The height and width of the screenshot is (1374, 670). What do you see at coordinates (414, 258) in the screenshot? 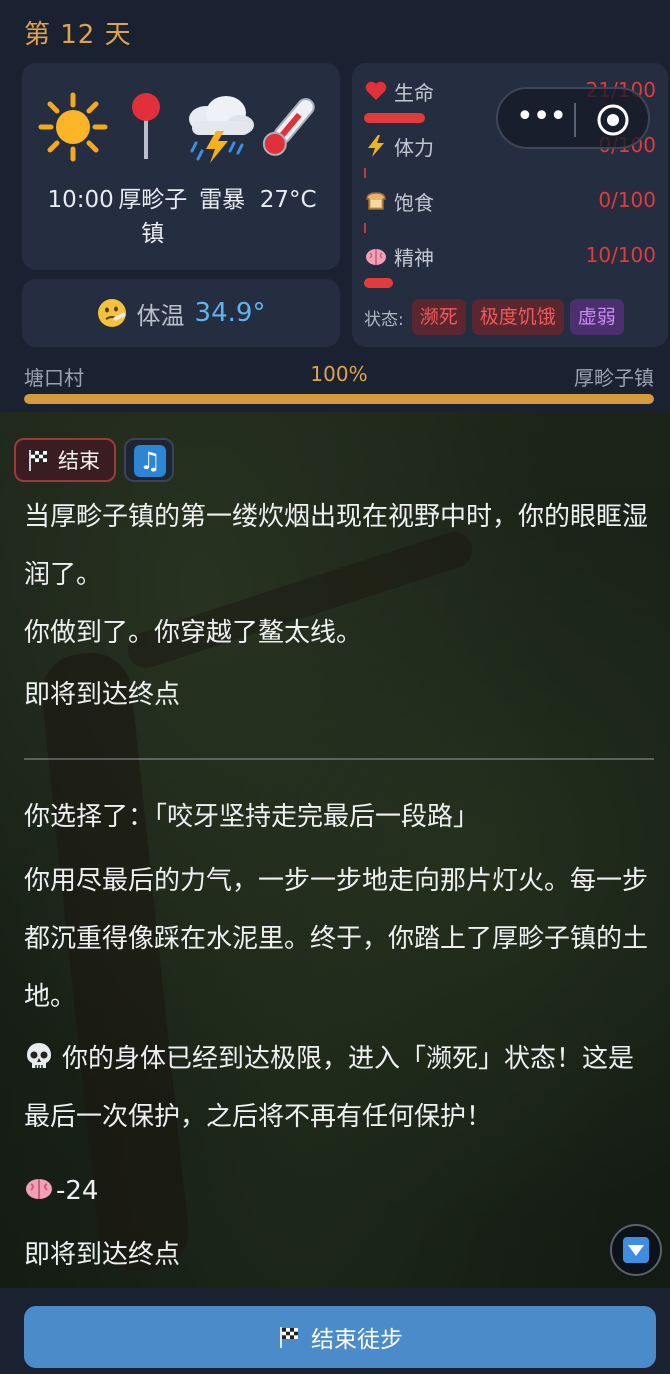
I see `stat-mental-name: 精神` at bounding box center [414, 258].